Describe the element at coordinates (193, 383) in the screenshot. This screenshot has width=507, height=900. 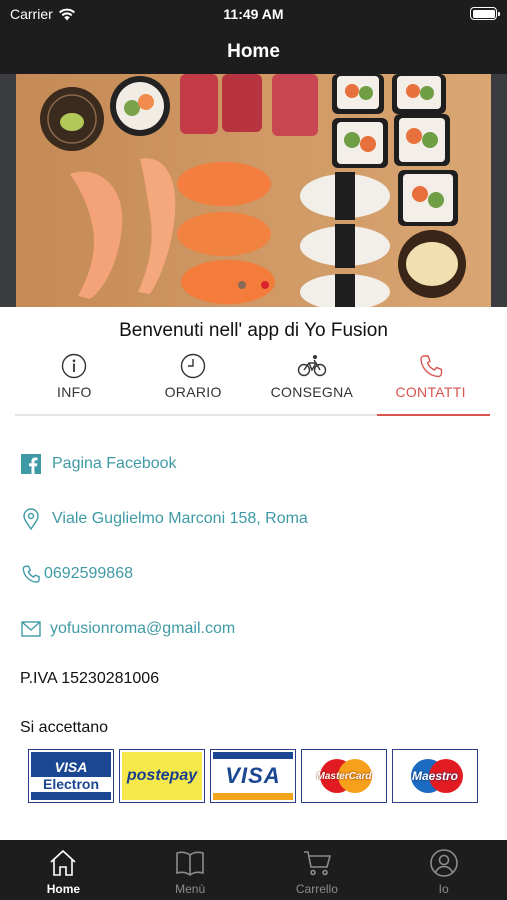
I see `tab-orario: ORARIO` at that location.